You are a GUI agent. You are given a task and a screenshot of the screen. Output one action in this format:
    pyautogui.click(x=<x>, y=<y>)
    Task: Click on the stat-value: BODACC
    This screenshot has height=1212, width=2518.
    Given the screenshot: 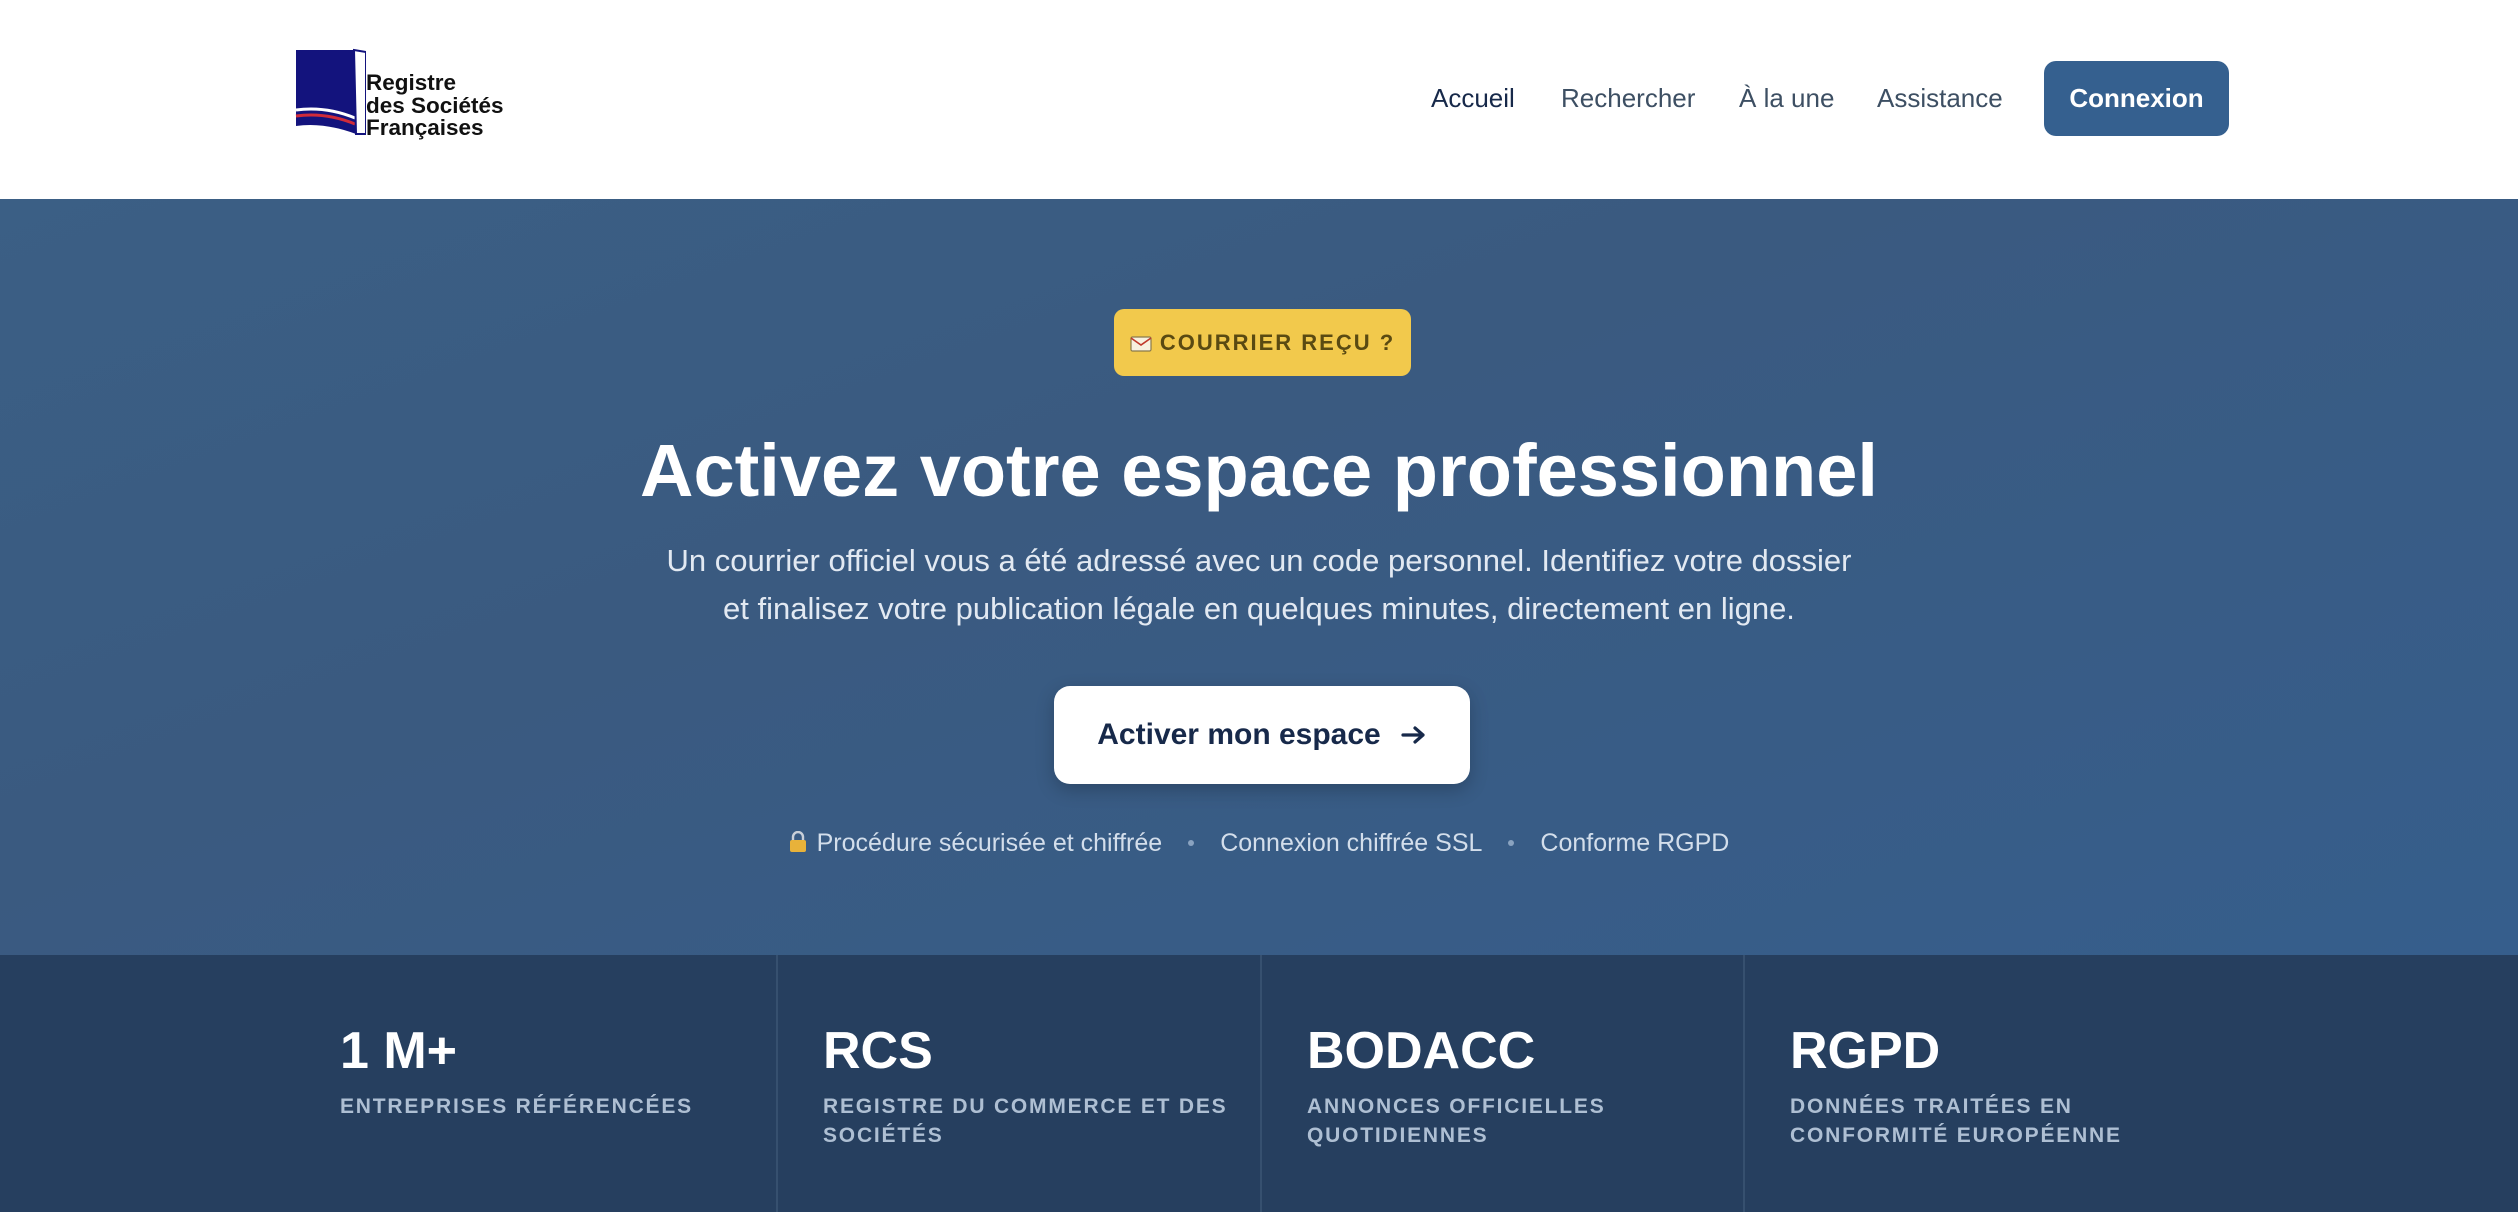 What is the action you would take?
    pyautogui.click(x=1421, y=1051)
    